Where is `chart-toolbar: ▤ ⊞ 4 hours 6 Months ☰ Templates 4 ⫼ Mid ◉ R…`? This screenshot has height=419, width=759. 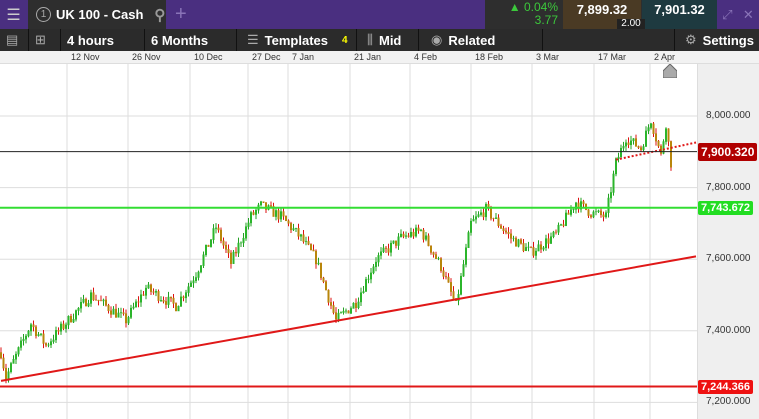 chart-toolbar: ▤ ⊞ 4 hours 6 Months ☰ Templates 4 ⫼ Mid ◉ R… is located at coordinates (379, 40).